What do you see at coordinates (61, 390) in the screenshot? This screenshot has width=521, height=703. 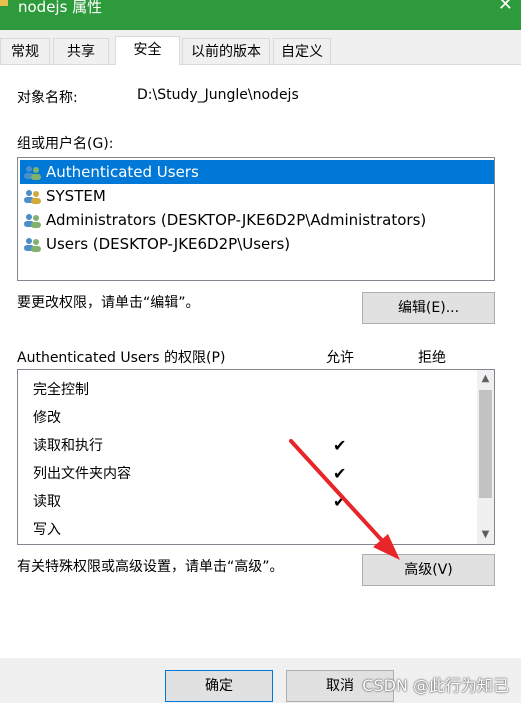 I see `permission-full-control: 完全控制` at bounding box center [61, 390].